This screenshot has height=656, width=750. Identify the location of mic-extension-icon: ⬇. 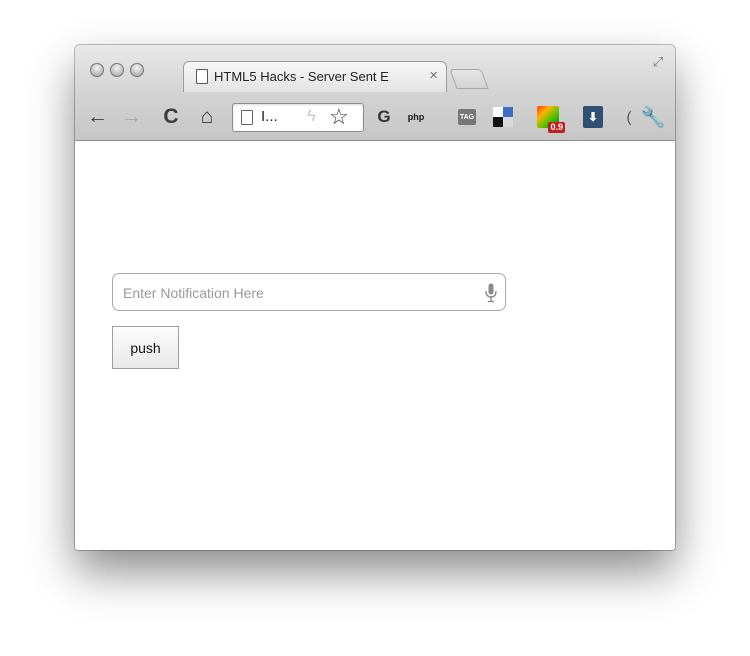
(593, 117).